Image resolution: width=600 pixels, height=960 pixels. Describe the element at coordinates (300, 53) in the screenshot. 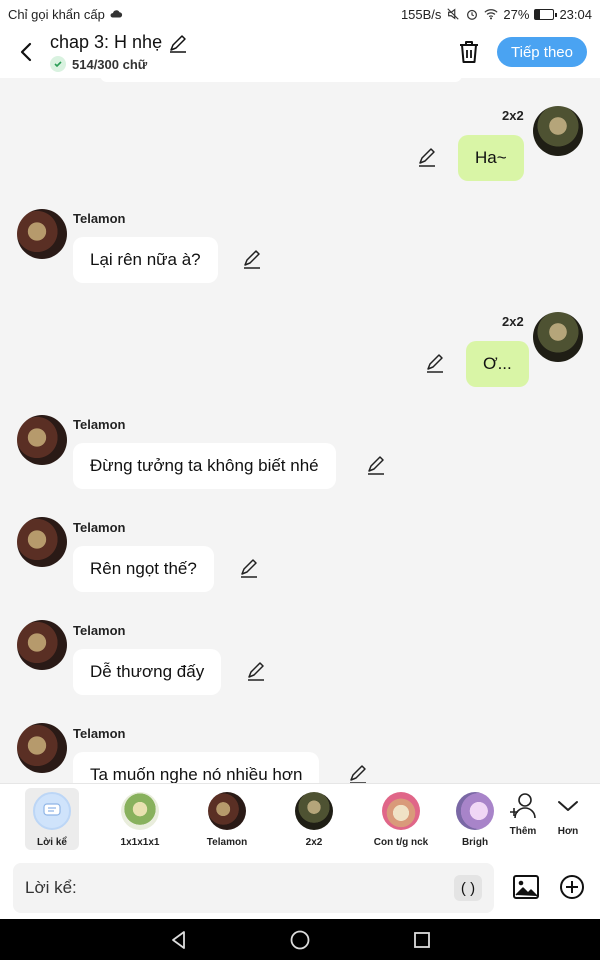

I see `header: chap 3: H nhẹ 514/300 chữ Tiếp theo` at that location.